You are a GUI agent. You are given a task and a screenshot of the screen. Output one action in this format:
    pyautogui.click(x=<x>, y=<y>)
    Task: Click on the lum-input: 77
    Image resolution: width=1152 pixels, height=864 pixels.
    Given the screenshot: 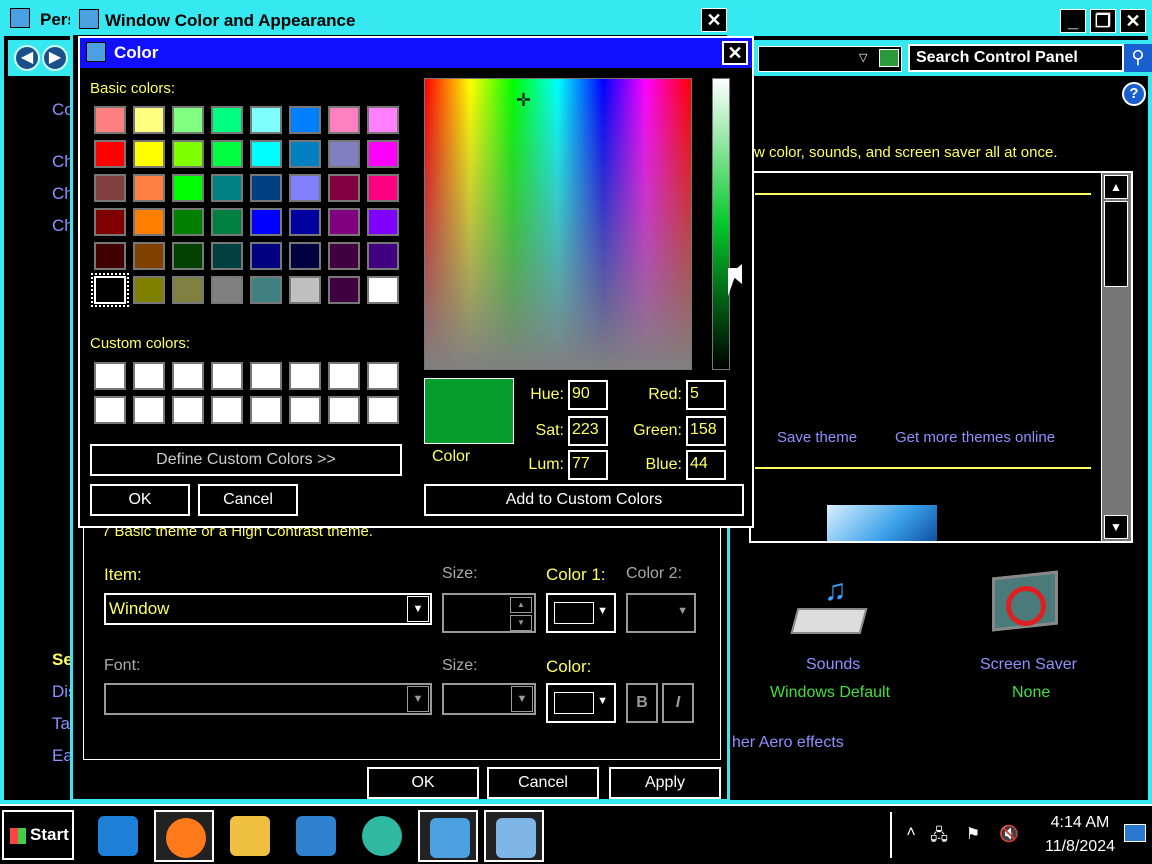 What is the action you would take?
    pyautogui.click(x=588, y=465)
    